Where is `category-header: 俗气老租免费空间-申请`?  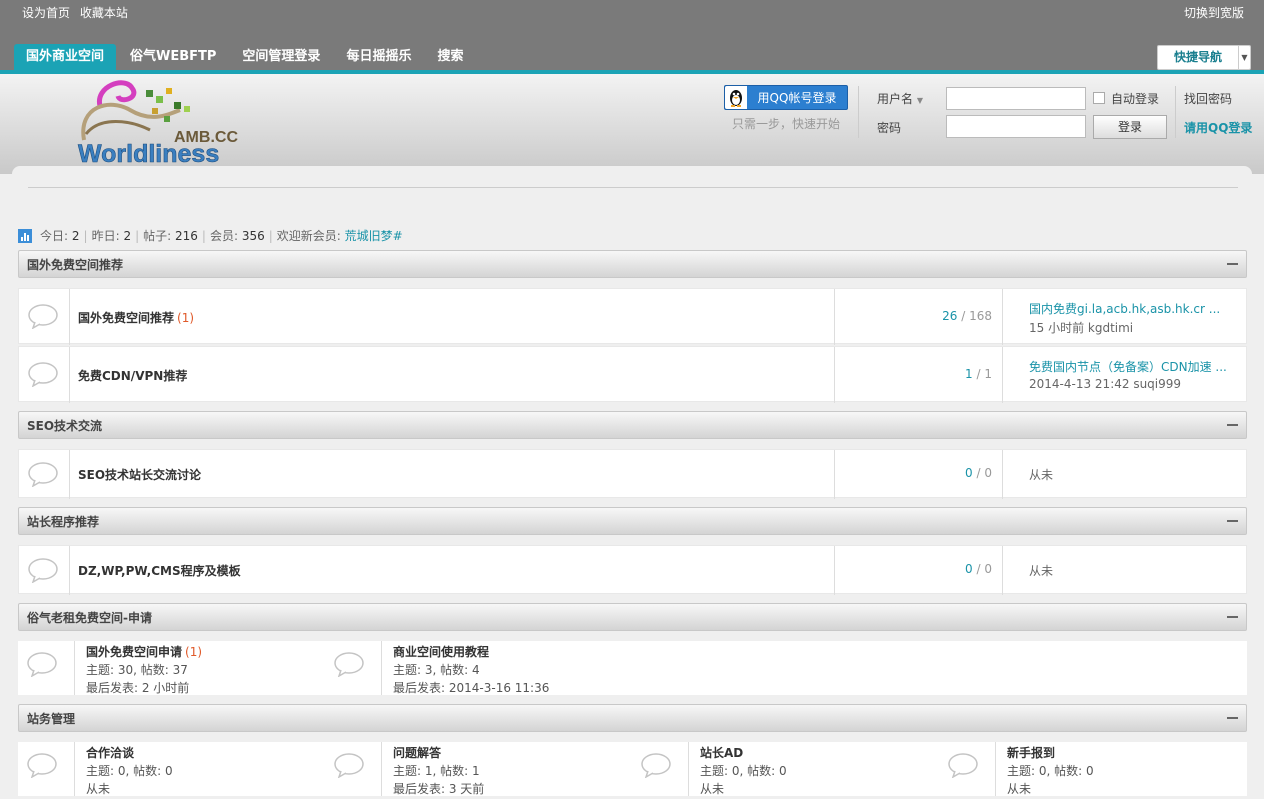
category-header: 俗气老租免费空间-申请 is located at coordinates (632, 617).